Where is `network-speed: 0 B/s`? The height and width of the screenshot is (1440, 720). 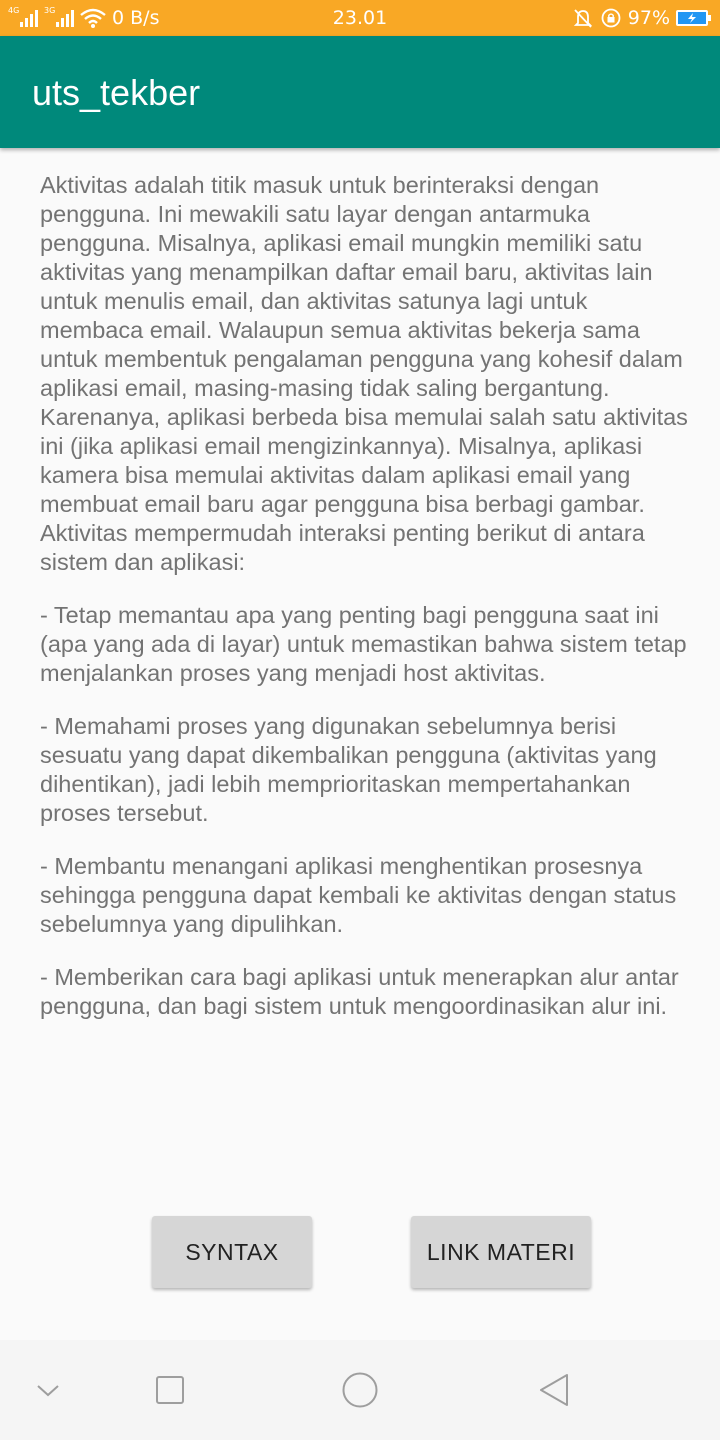
network-speed: 0 B/s is located at coordinates (136, 18).